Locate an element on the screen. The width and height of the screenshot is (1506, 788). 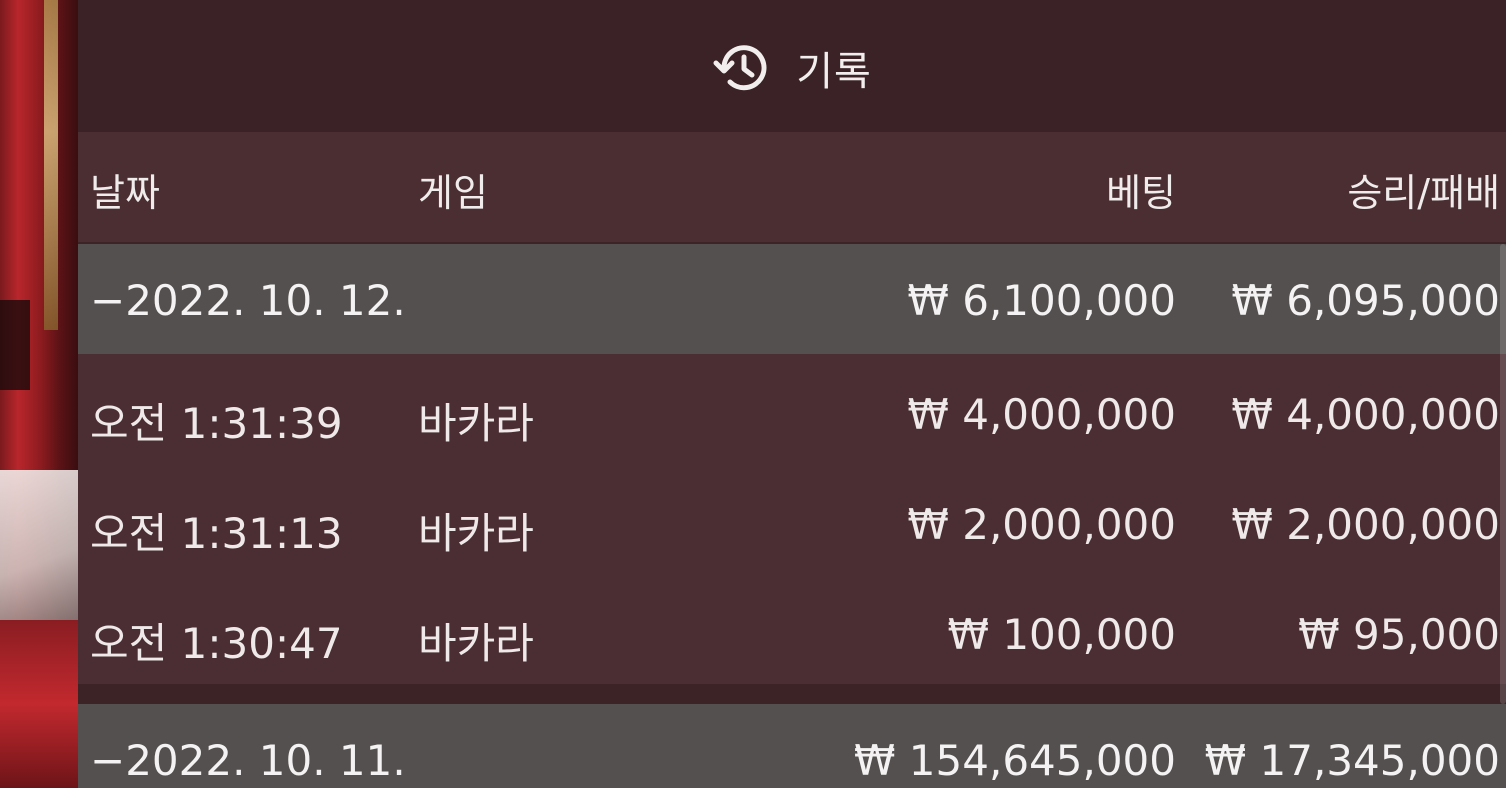
date-group-header: −2022. 10. 12. ₩ 6,100,000 ₩ 6,095,000 is located at coordinates (792, 299).